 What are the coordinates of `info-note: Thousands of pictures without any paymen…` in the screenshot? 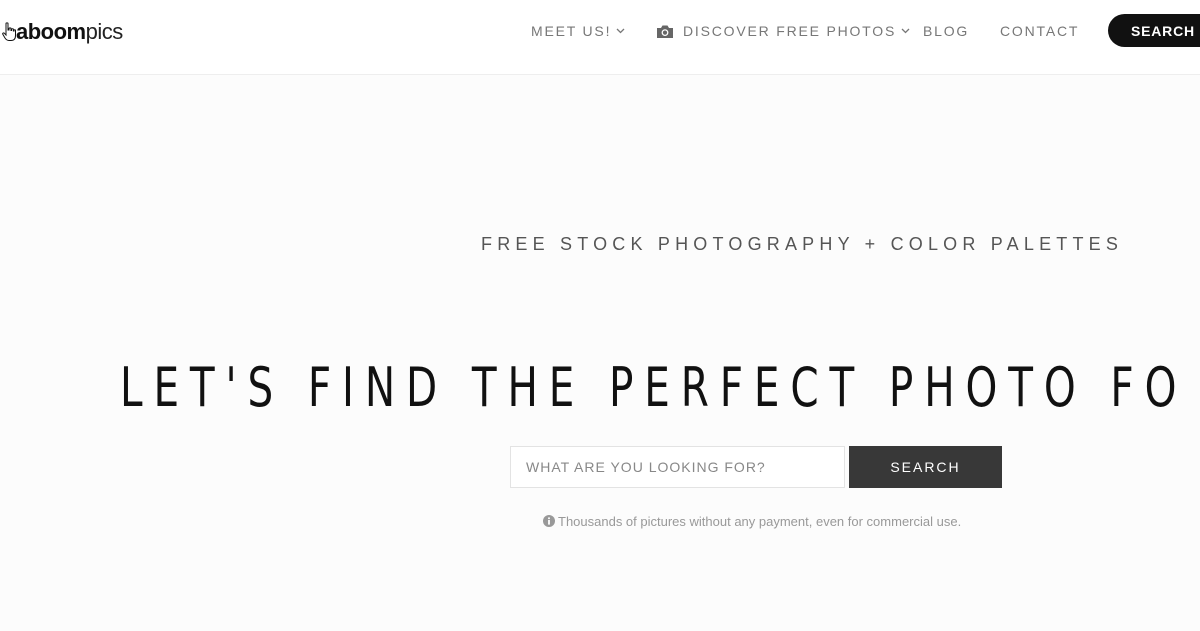 It's located at (752, 521).